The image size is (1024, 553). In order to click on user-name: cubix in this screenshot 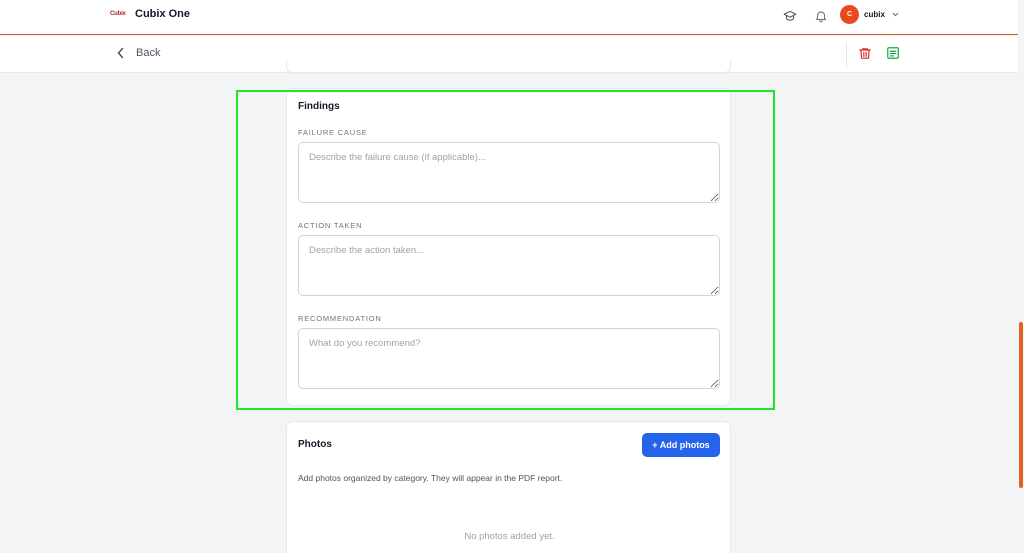, I will do `click(874, 14)`.